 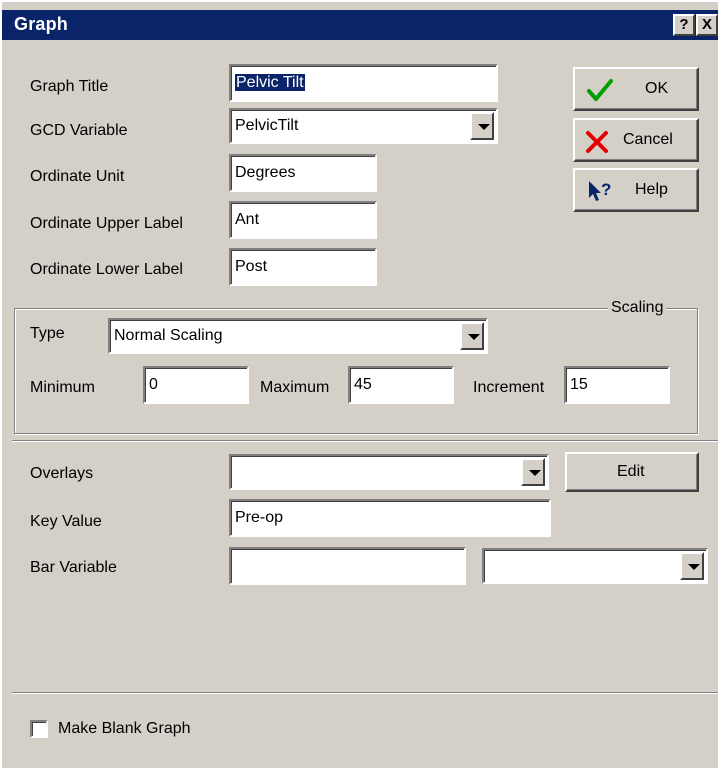 What do you see at coordinates (41, 24) in the screenshot?
I see `window-title: Graph` at bounding box center [41, 24].